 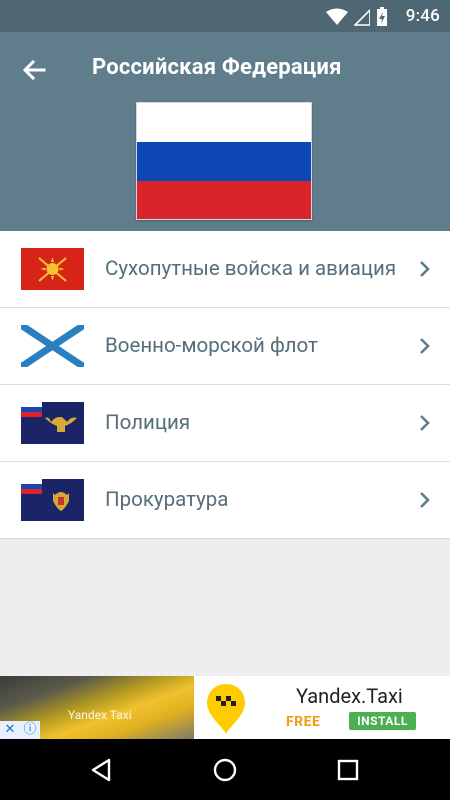 I want to click on list-item-prosecutor: Прокуратура, so click(x=225, y=500).